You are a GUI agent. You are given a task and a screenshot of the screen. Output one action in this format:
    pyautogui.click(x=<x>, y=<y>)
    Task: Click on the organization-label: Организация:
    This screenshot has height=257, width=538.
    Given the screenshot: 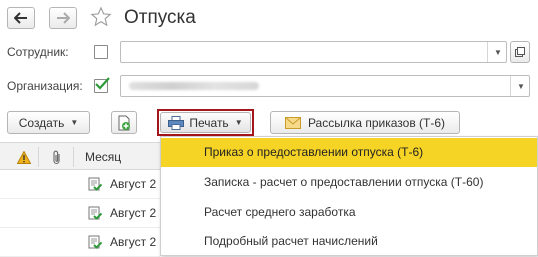 What is the action you would take?
    pyautogui.click(x=45, y=86)
    